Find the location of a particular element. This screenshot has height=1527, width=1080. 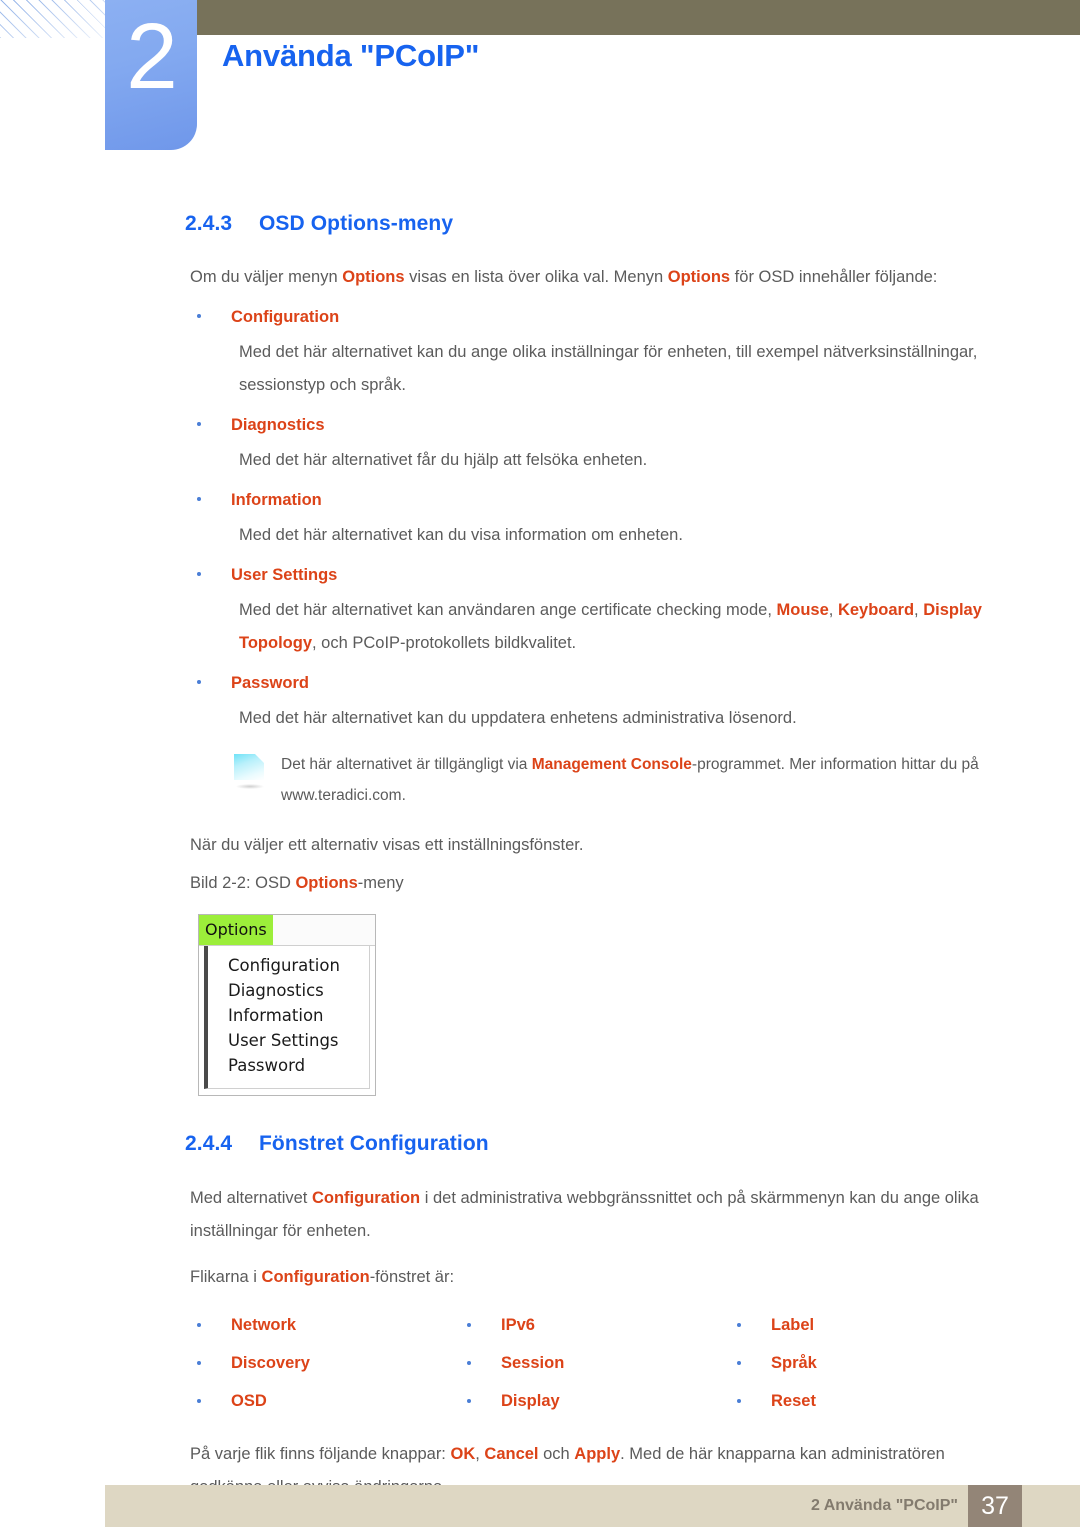

chapter-number-tab: 2 is located at coordinates (151, 75).